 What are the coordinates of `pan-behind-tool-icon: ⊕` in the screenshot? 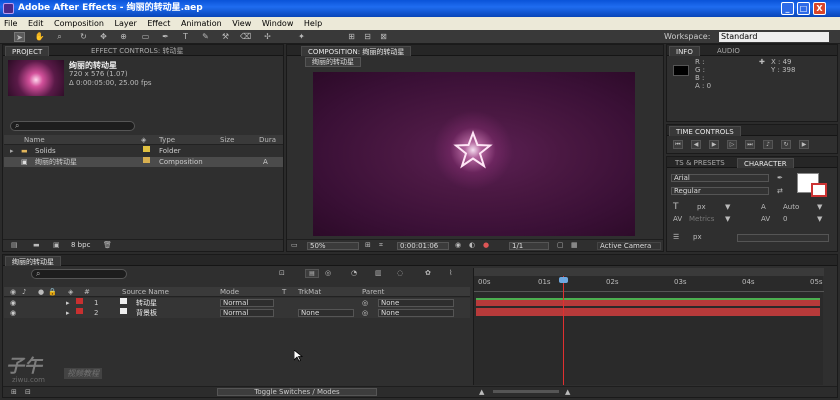 It's located at (123, 37).